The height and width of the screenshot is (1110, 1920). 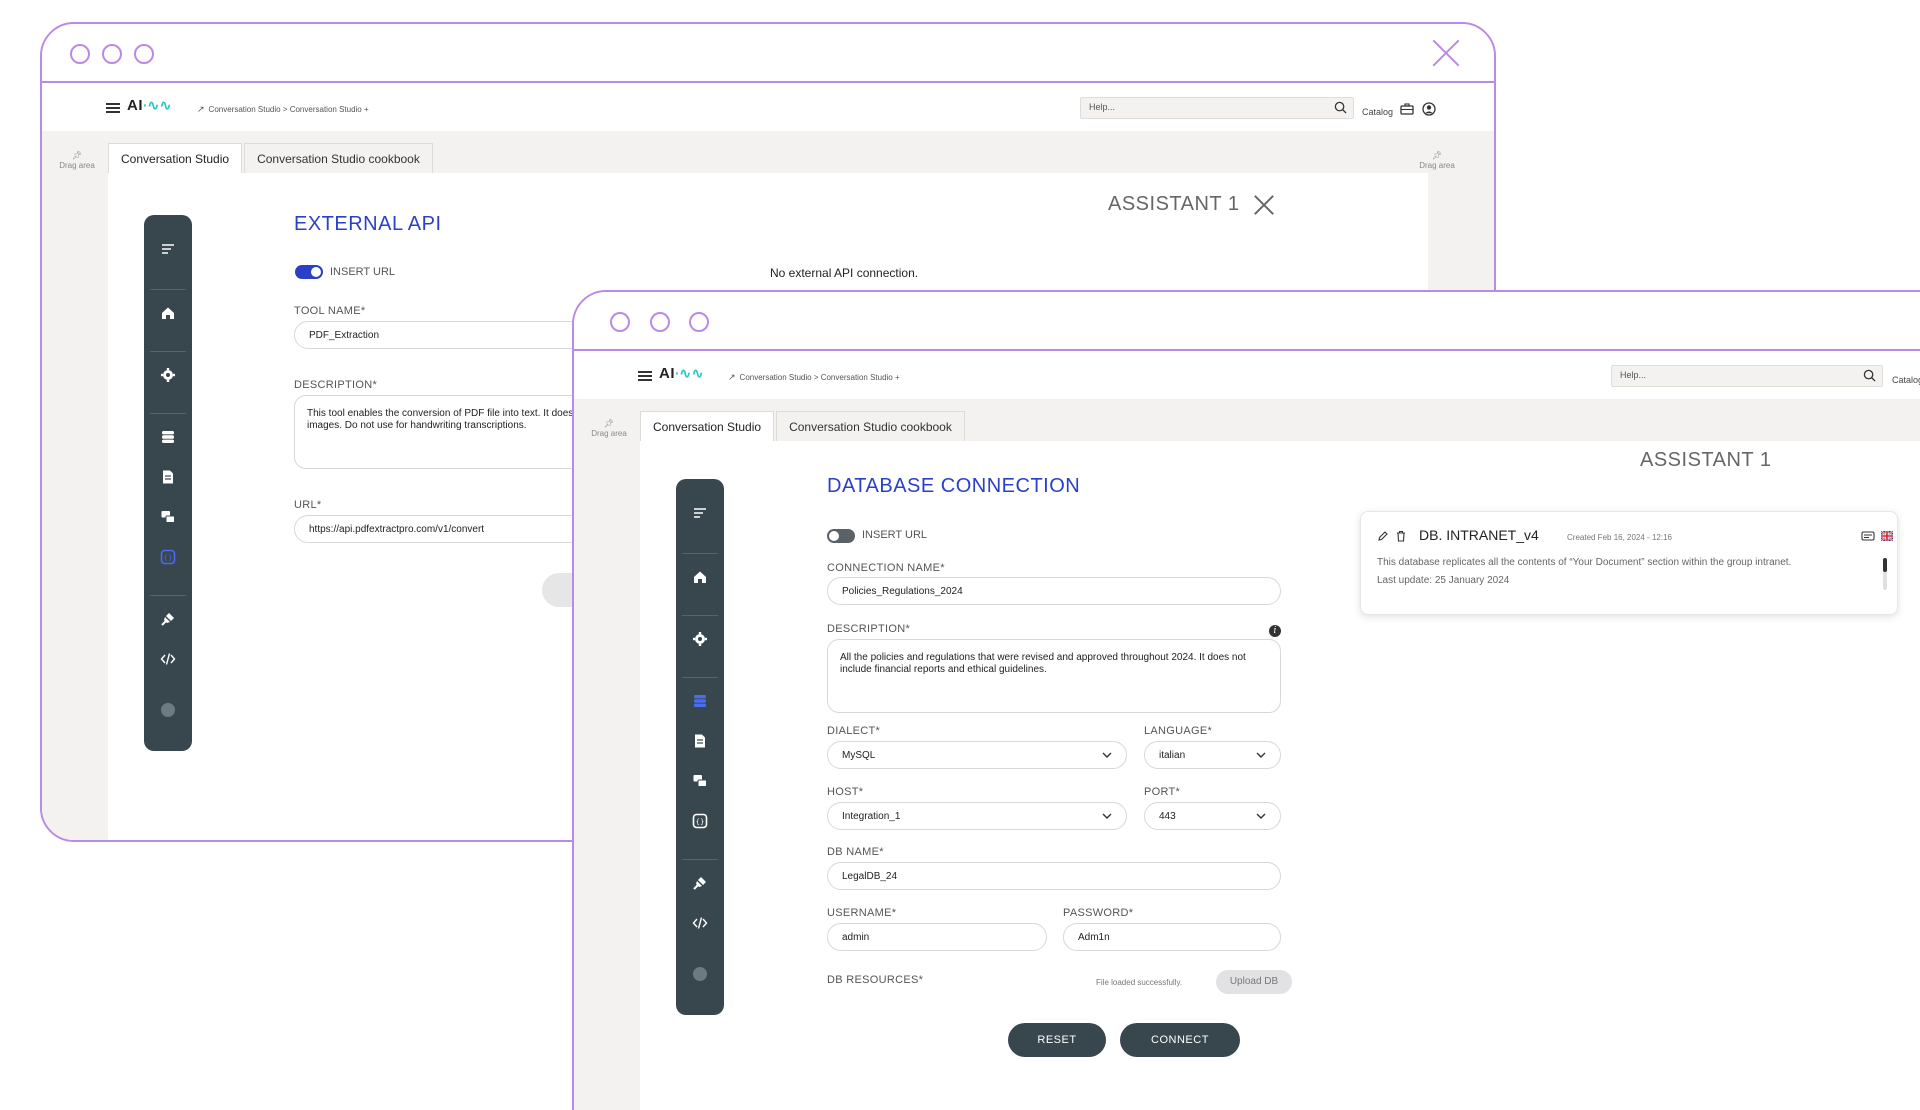 I want to click on database-icon, so click(x=700, y=701).